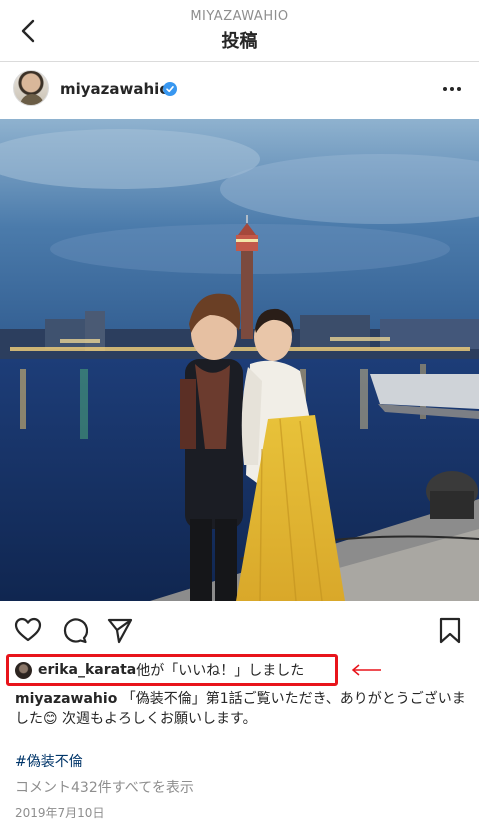  I want to click on top-nav-bar: MIYAZAWAHIO 投稿, so click(239, 31).